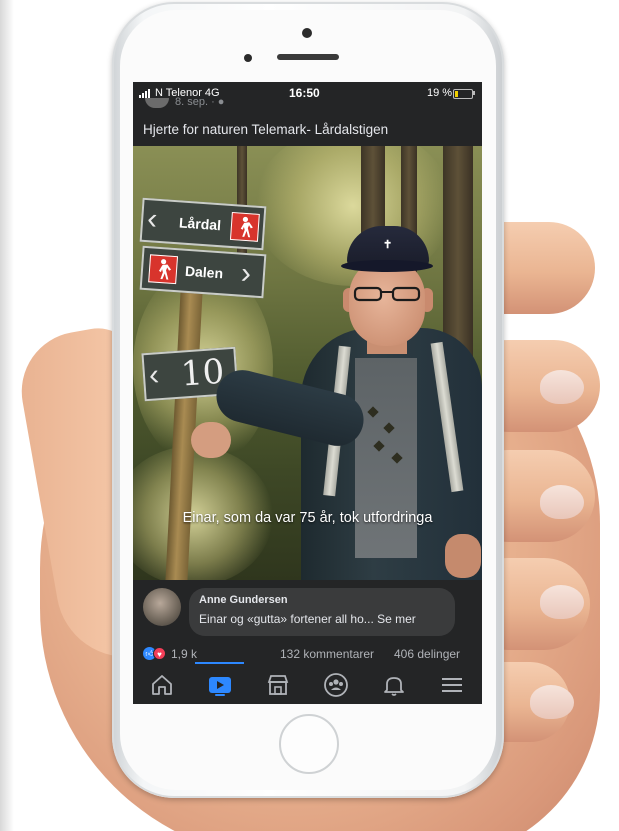  What do you see at coordinates (427, 654) in the screenshot?
I see `shares-count: 406 delinger` at bounding box center [427, 654].